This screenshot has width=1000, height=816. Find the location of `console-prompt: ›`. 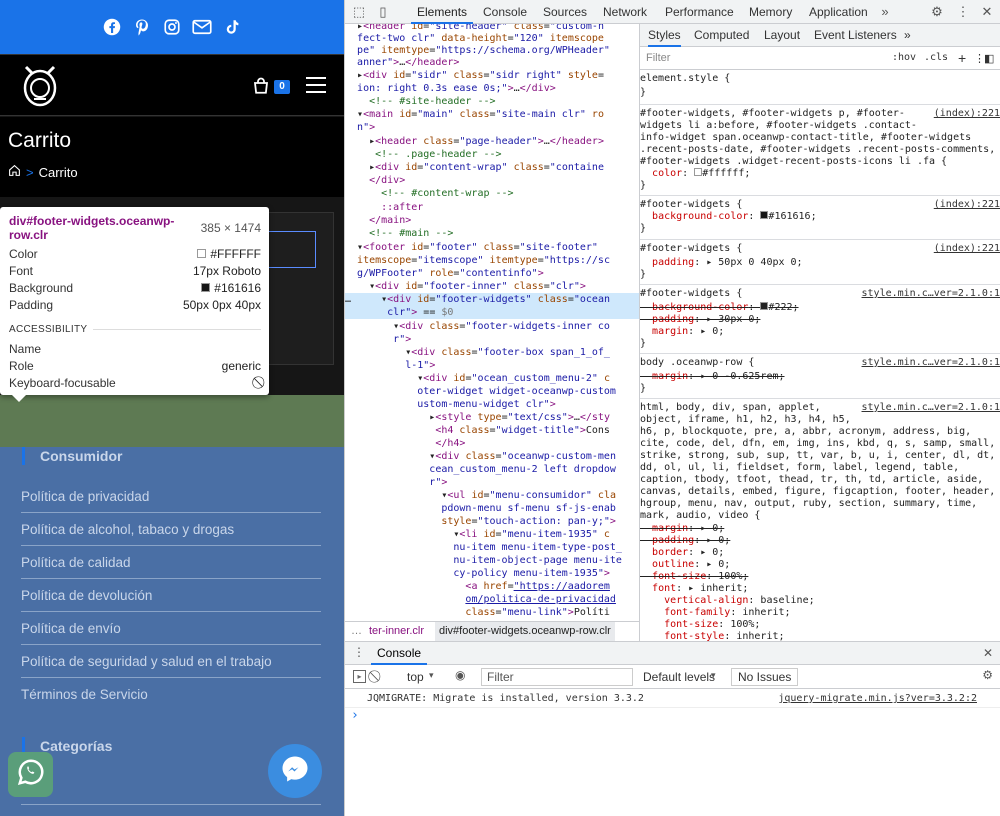

console-prompt: › is located at coordinates (355, 715).